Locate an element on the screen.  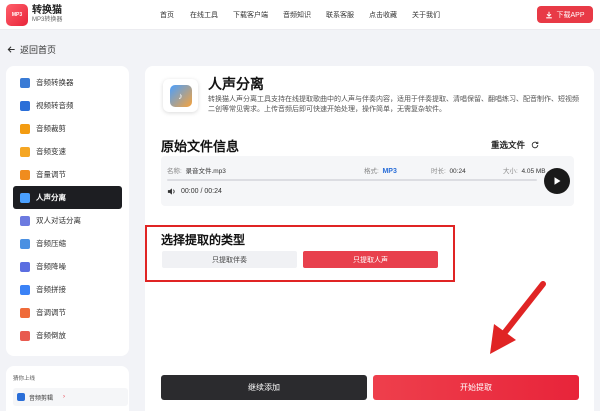
audio-speed-icon is located at coordinates (25, 151).